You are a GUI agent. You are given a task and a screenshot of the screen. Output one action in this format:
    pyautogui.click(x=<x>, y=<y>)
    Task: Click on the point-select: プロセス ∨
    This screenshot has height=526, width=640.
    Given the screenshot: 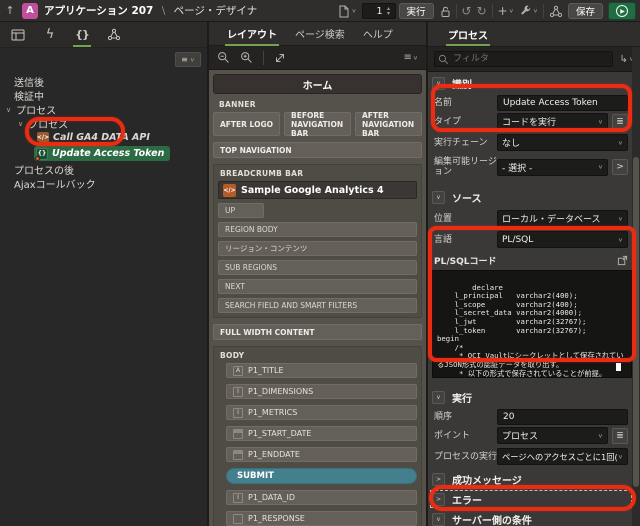 What is the action you would take?
    pyautogui.click(x=552, y=435)
    